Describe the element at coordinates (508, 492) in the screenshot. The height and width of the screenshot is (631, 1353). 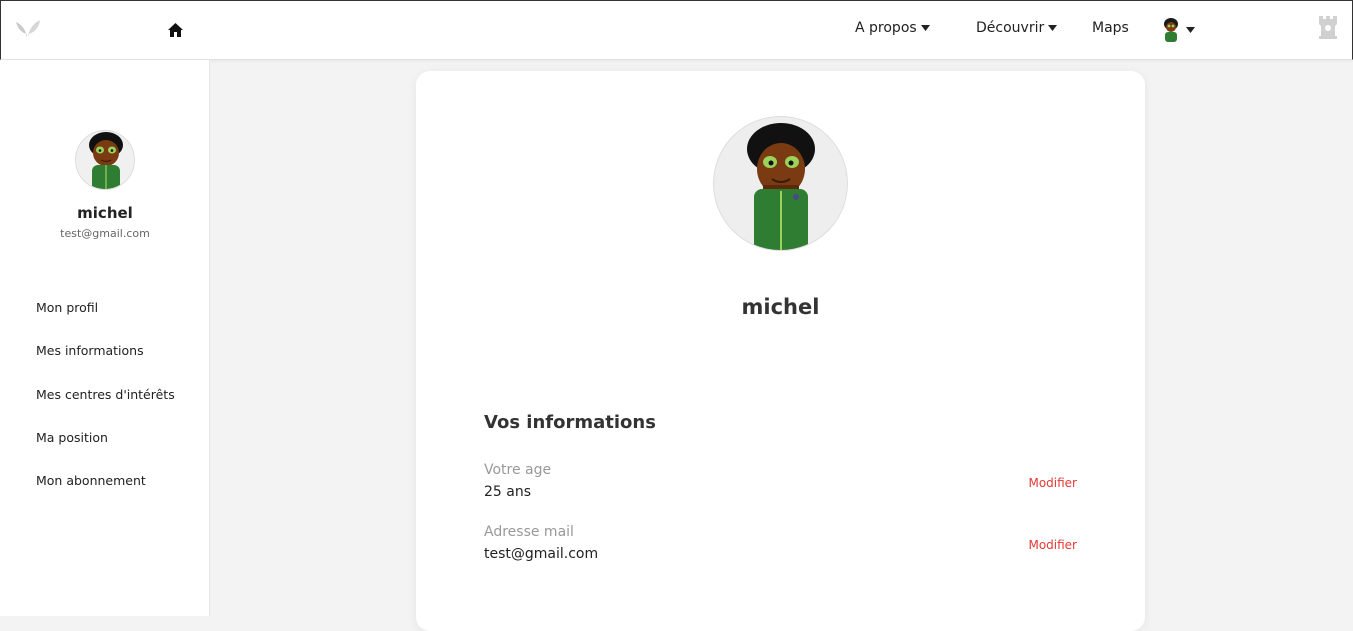
I see `info-value: 25 ans` at that location.